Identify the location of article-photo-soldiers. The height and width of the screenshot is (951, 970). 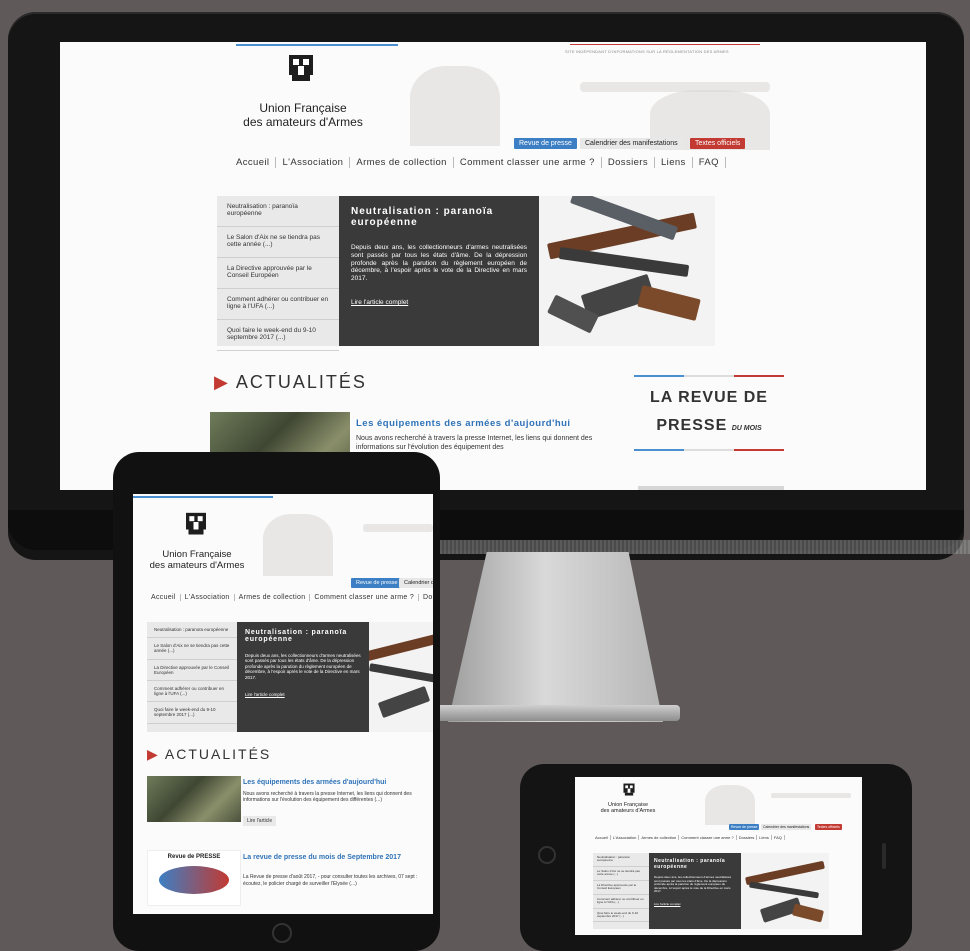
(194, 799).